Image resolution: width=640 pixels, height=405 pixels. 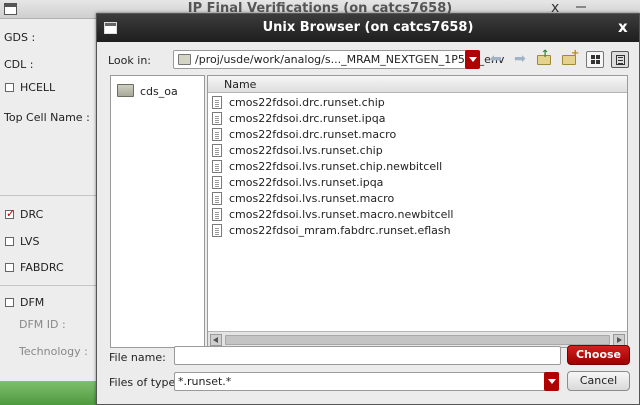 I want to click on new-folder-icon, so click(x=569, y=58).